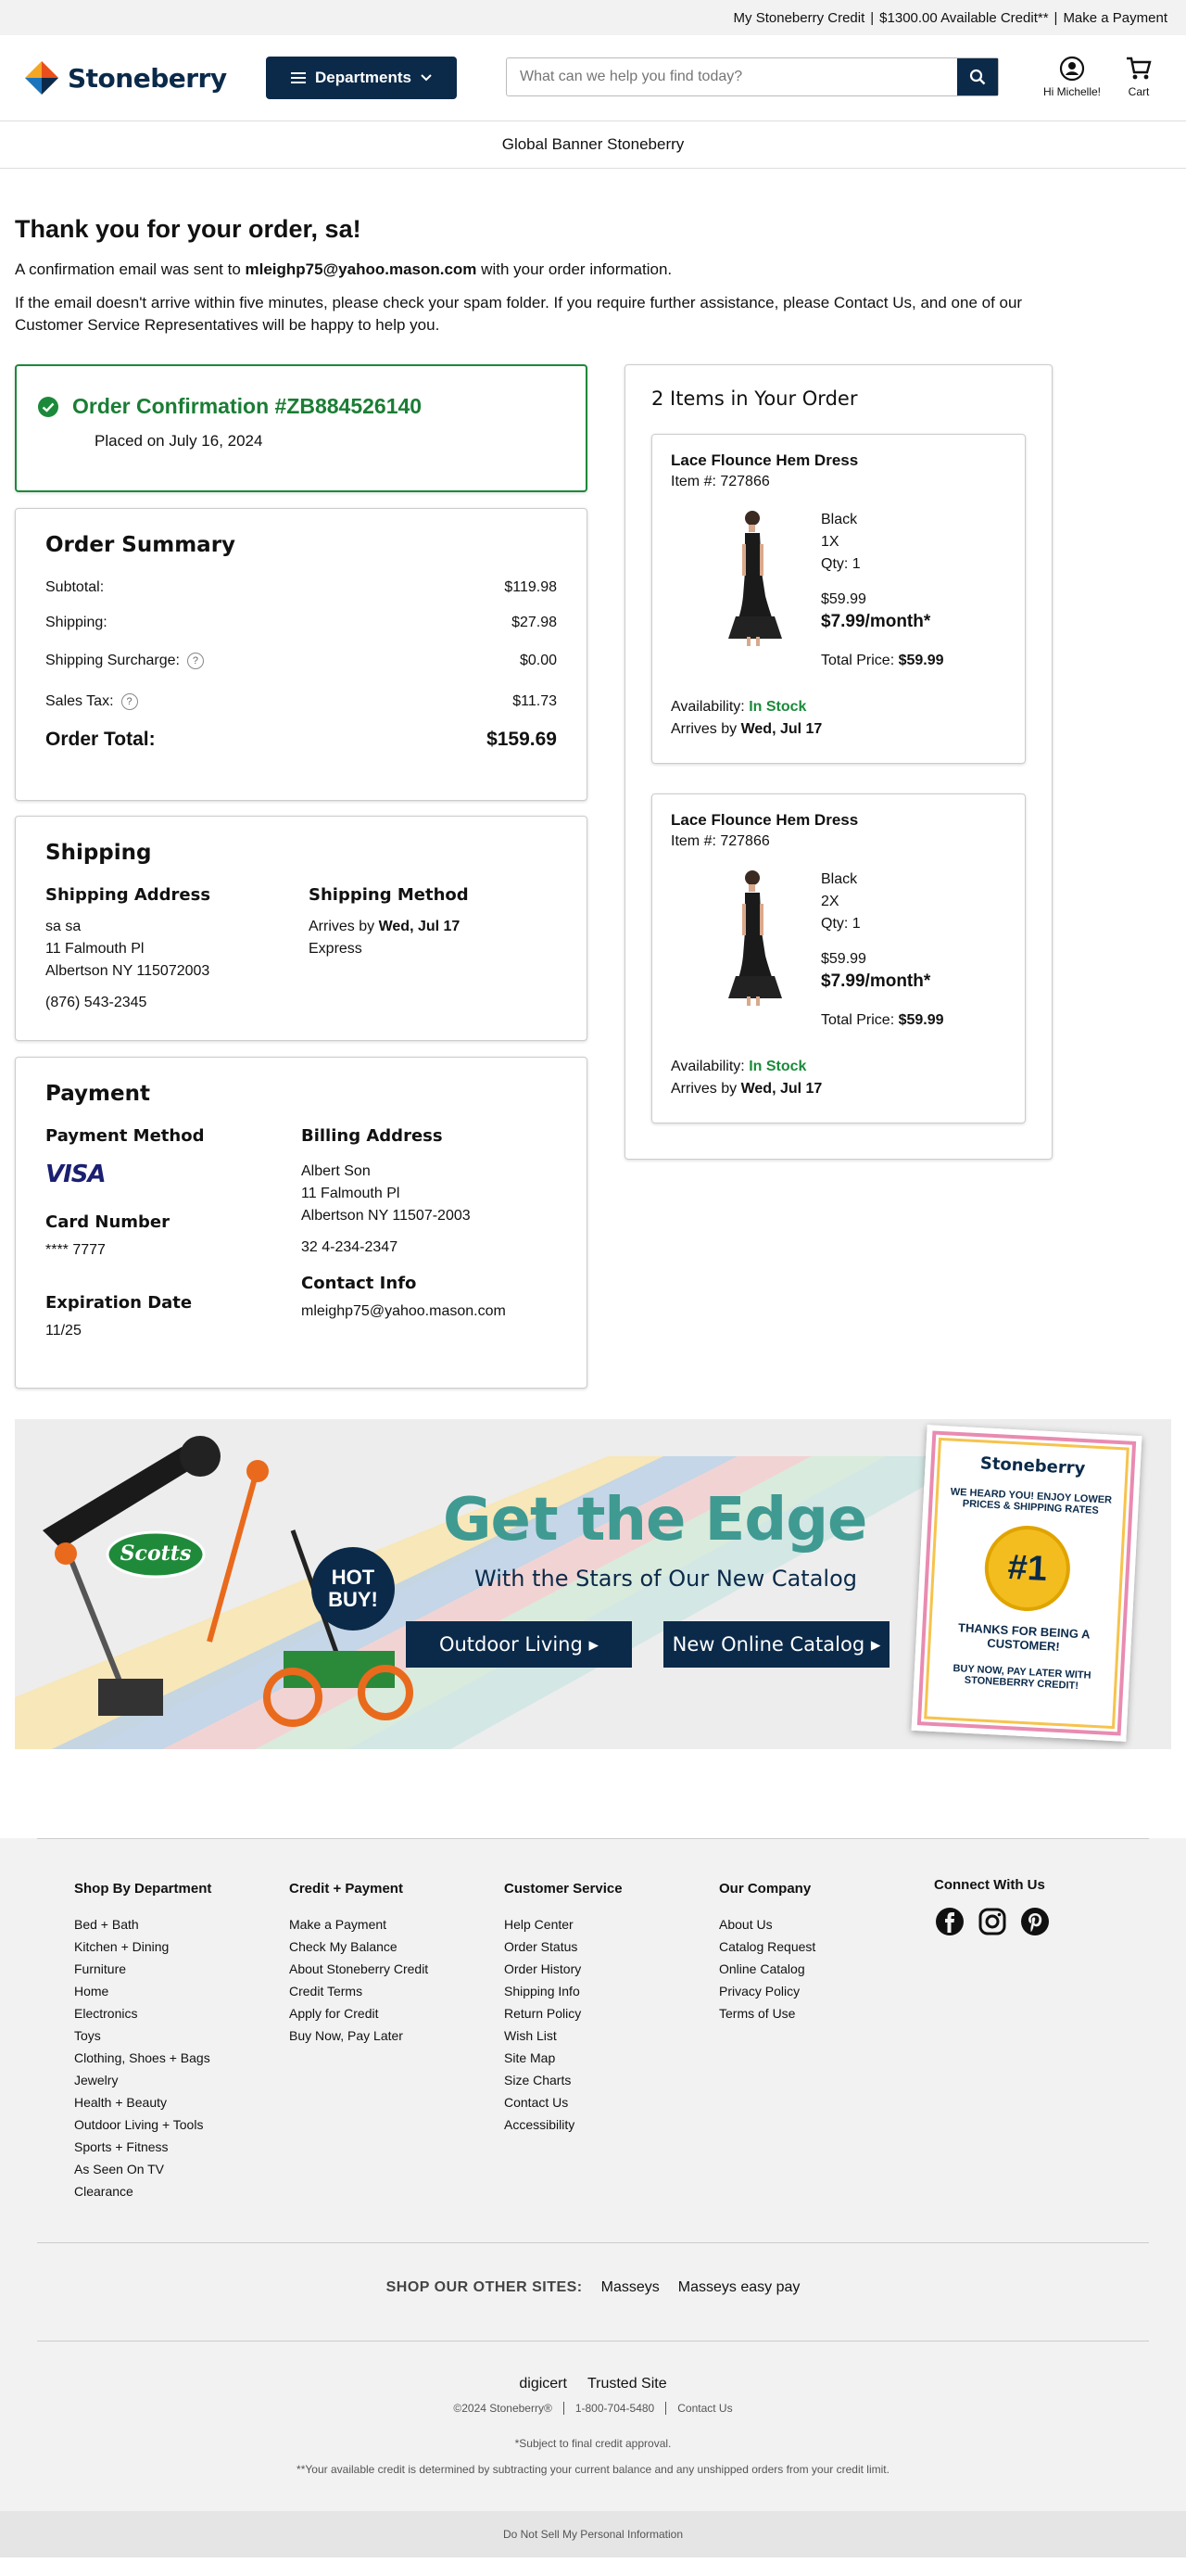 Image resolution: width=1186 pixels, height=2576 pixels. I want to click on my-credit-link: My Stoneberry Credit, so click(799, 18).